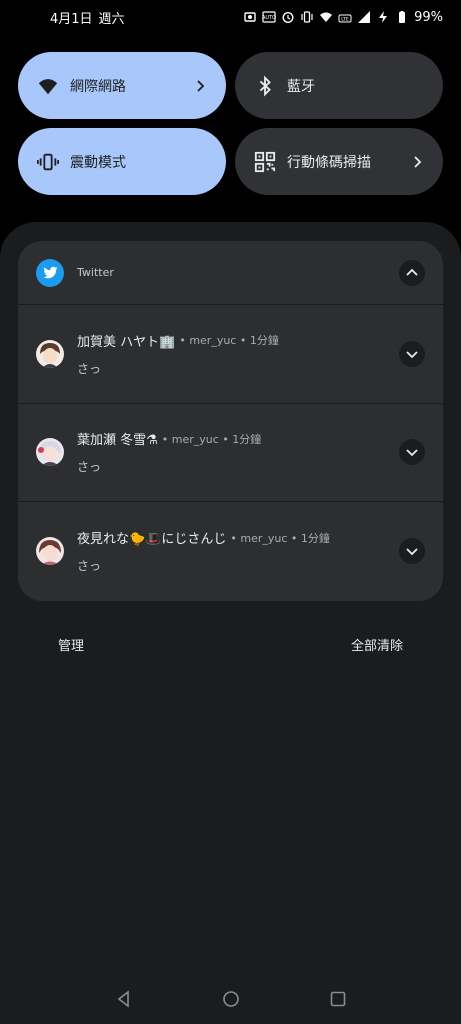 The image size is (461, 1024). What do you see at coordinates (117, 441) in the screenshot?
I see `sender-name: 葉加瀬 冬雪⚗` at bounding box center [117, 441].